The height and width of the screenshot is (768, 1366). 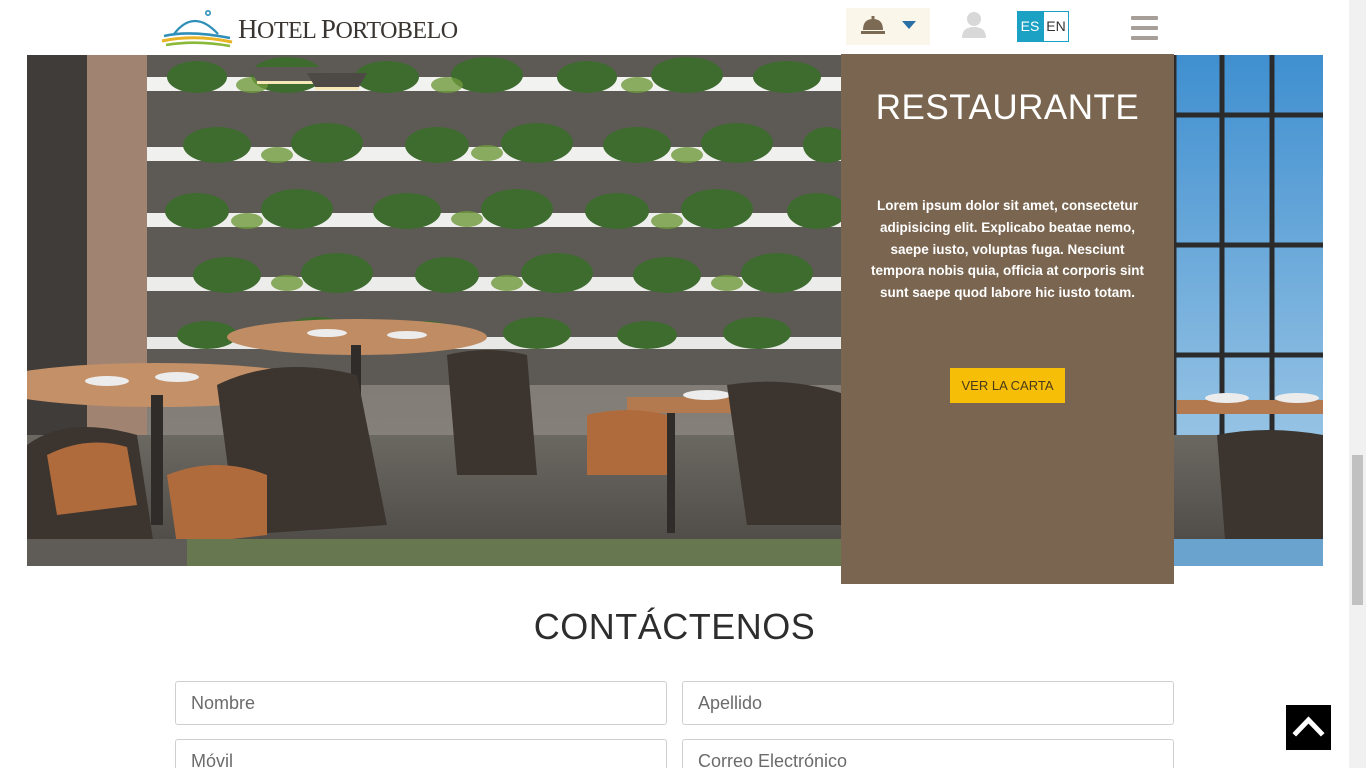 I want to click on reception-bell-icon, so click(x=873, y=25).